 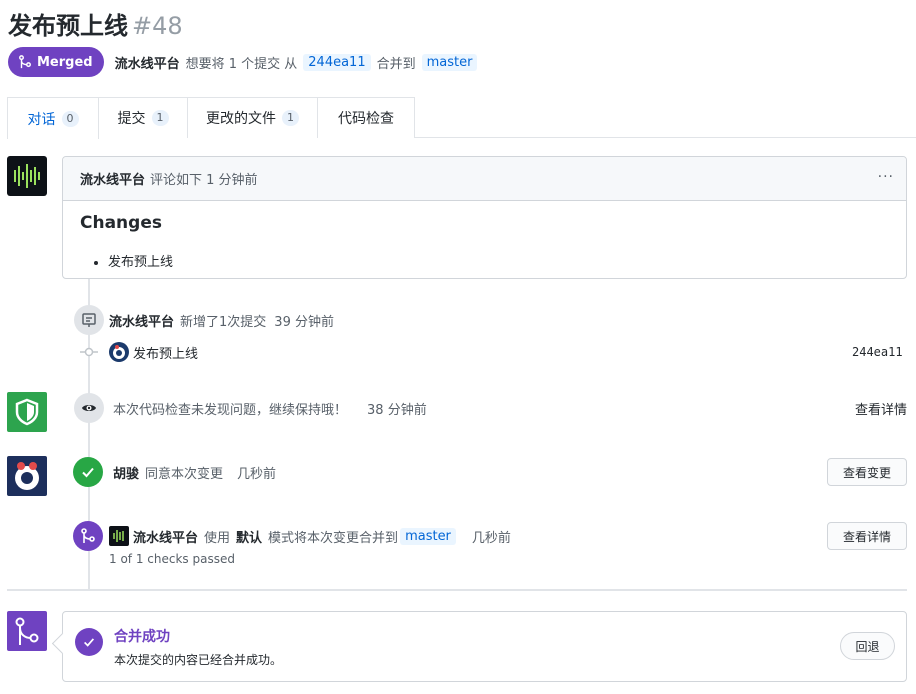 What do you see at coordinates (337, 62) in the screenshot?
I see `source-branch: 244ea11` at bounding box center [337, 62].